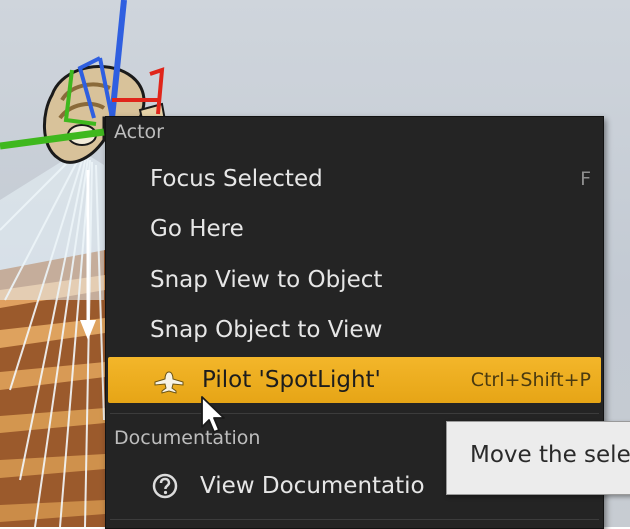  I want to click on menu-item-snap-object-to-view: Snap Object to View, so click(354, 330).